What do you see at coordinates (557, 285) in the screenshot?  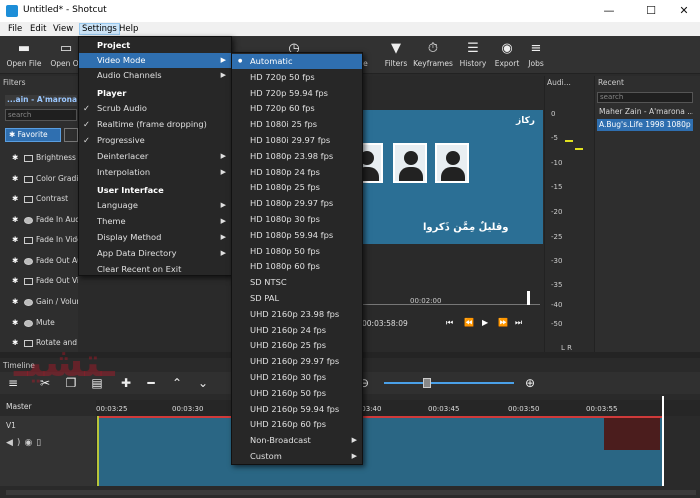 I see `db-label: -35` at bounding box center [557, 285].